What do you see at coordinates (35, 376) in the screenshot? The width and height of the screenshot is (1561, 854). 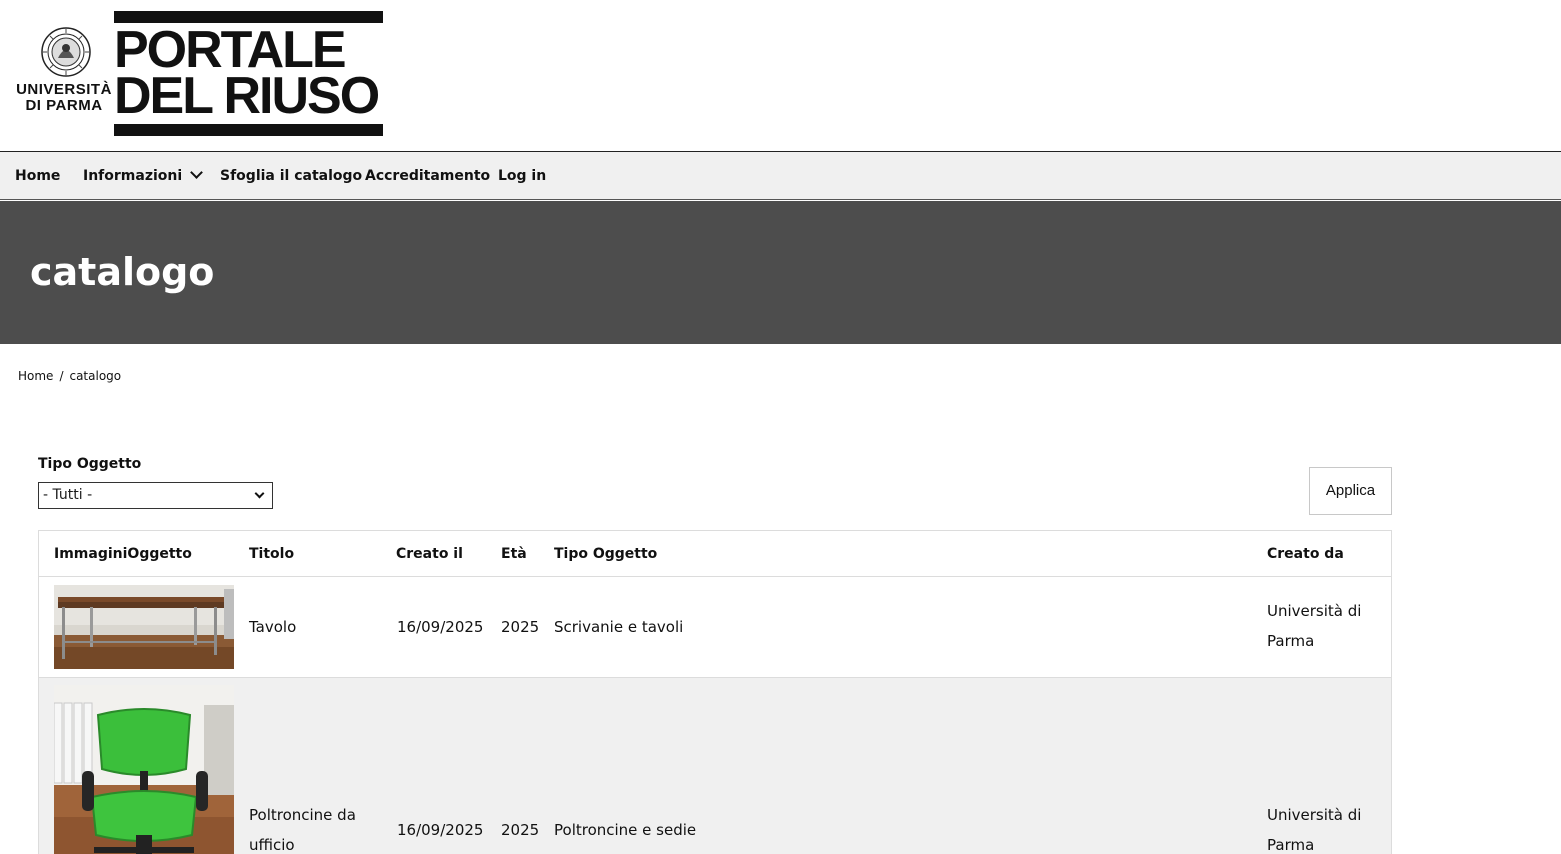 I see `breadcrumb-home: Home` at bounding box center [35, 376].